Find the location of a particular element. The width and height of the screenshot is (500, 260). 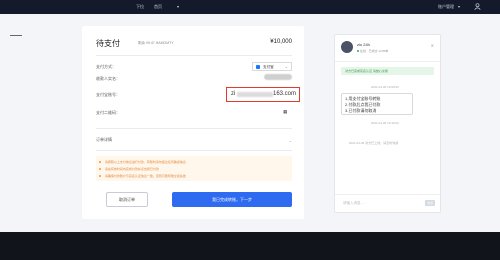

message-timestamp: 2021-01-06 10:10:02 is located at coordinates (385, 123).